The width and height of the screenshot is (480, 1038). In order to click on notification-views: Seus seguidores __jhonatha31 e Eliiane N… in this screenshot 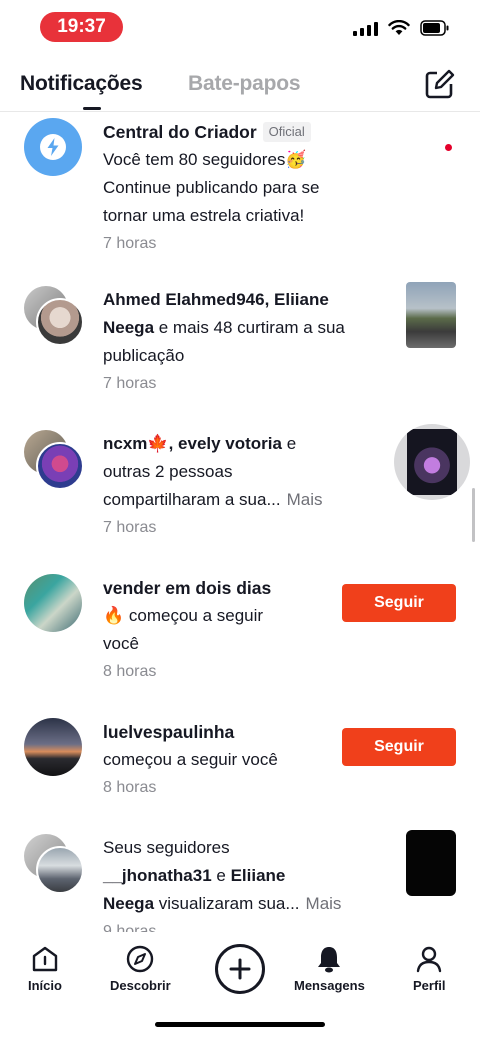, I will do `click(240, 885)`.